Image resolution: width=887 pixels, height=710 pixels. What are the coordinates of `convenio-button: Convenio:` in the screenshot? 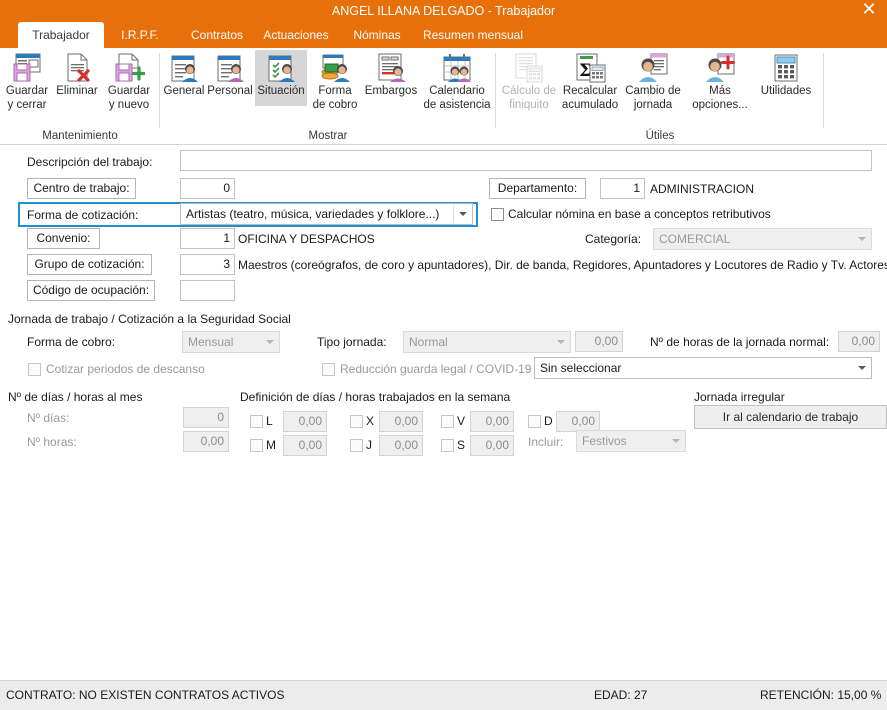 It's located at (63, 238).